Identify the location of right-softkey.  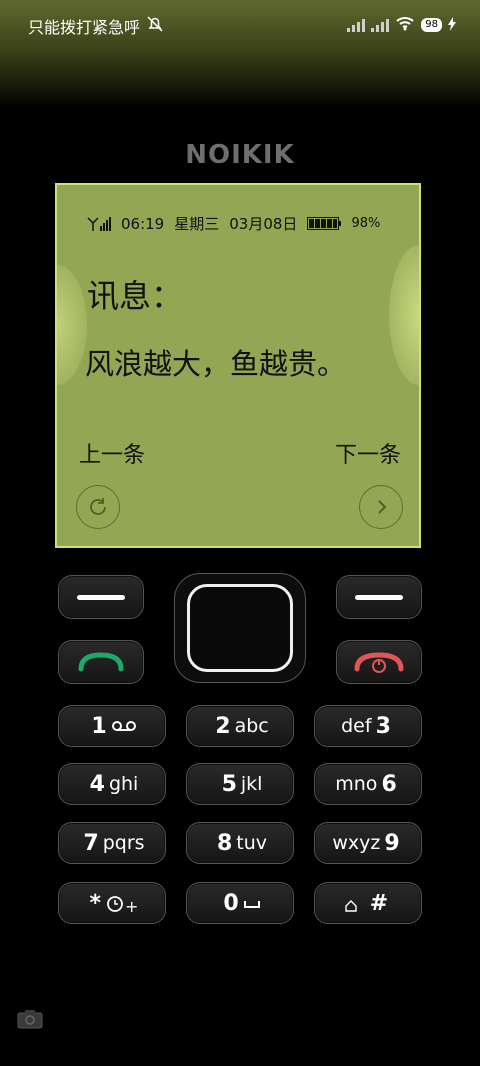
(379, 597).